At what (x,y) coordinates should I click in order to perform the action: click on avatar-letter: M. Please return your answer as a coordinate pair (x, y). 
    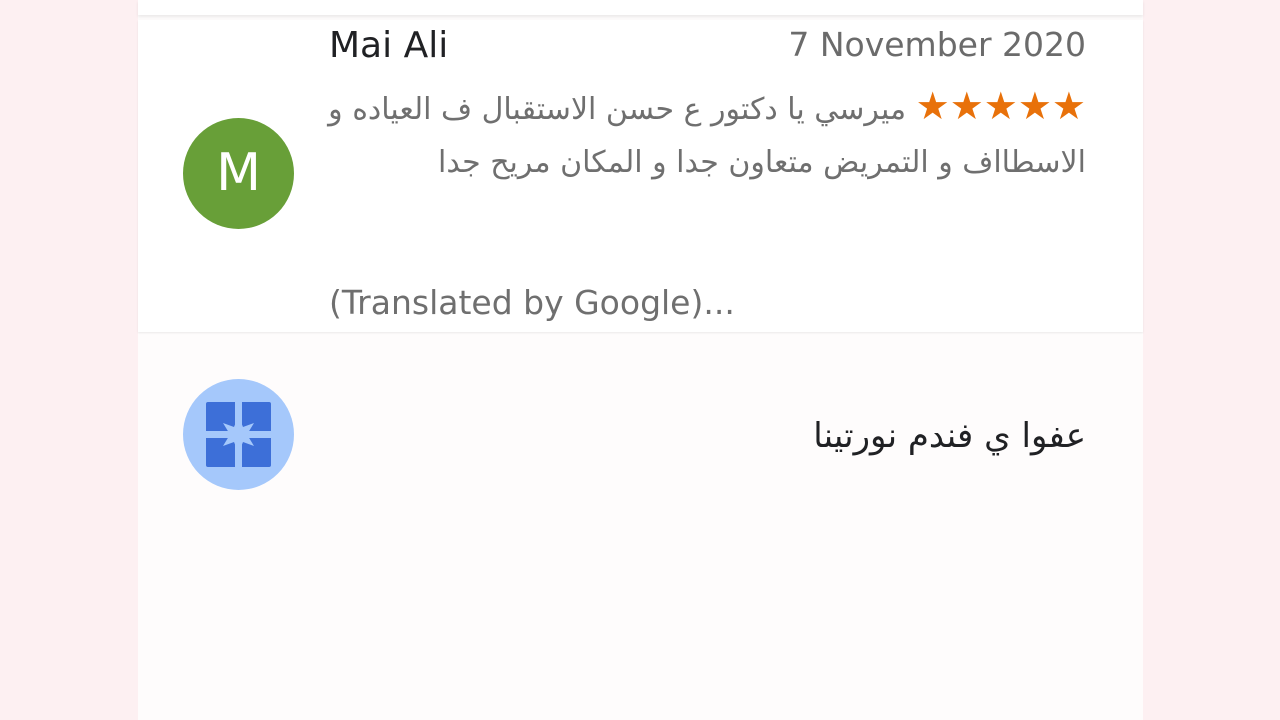
    Looking at the image, I should click on (238, 173).